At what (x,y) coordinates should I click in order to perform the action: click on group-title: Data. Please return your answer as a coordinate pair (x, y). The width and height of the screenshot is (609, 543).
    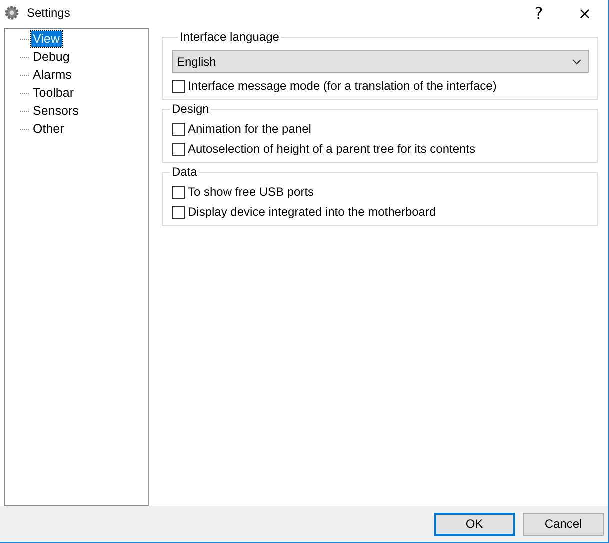
    Looking at the image, I should click on (184, 172).